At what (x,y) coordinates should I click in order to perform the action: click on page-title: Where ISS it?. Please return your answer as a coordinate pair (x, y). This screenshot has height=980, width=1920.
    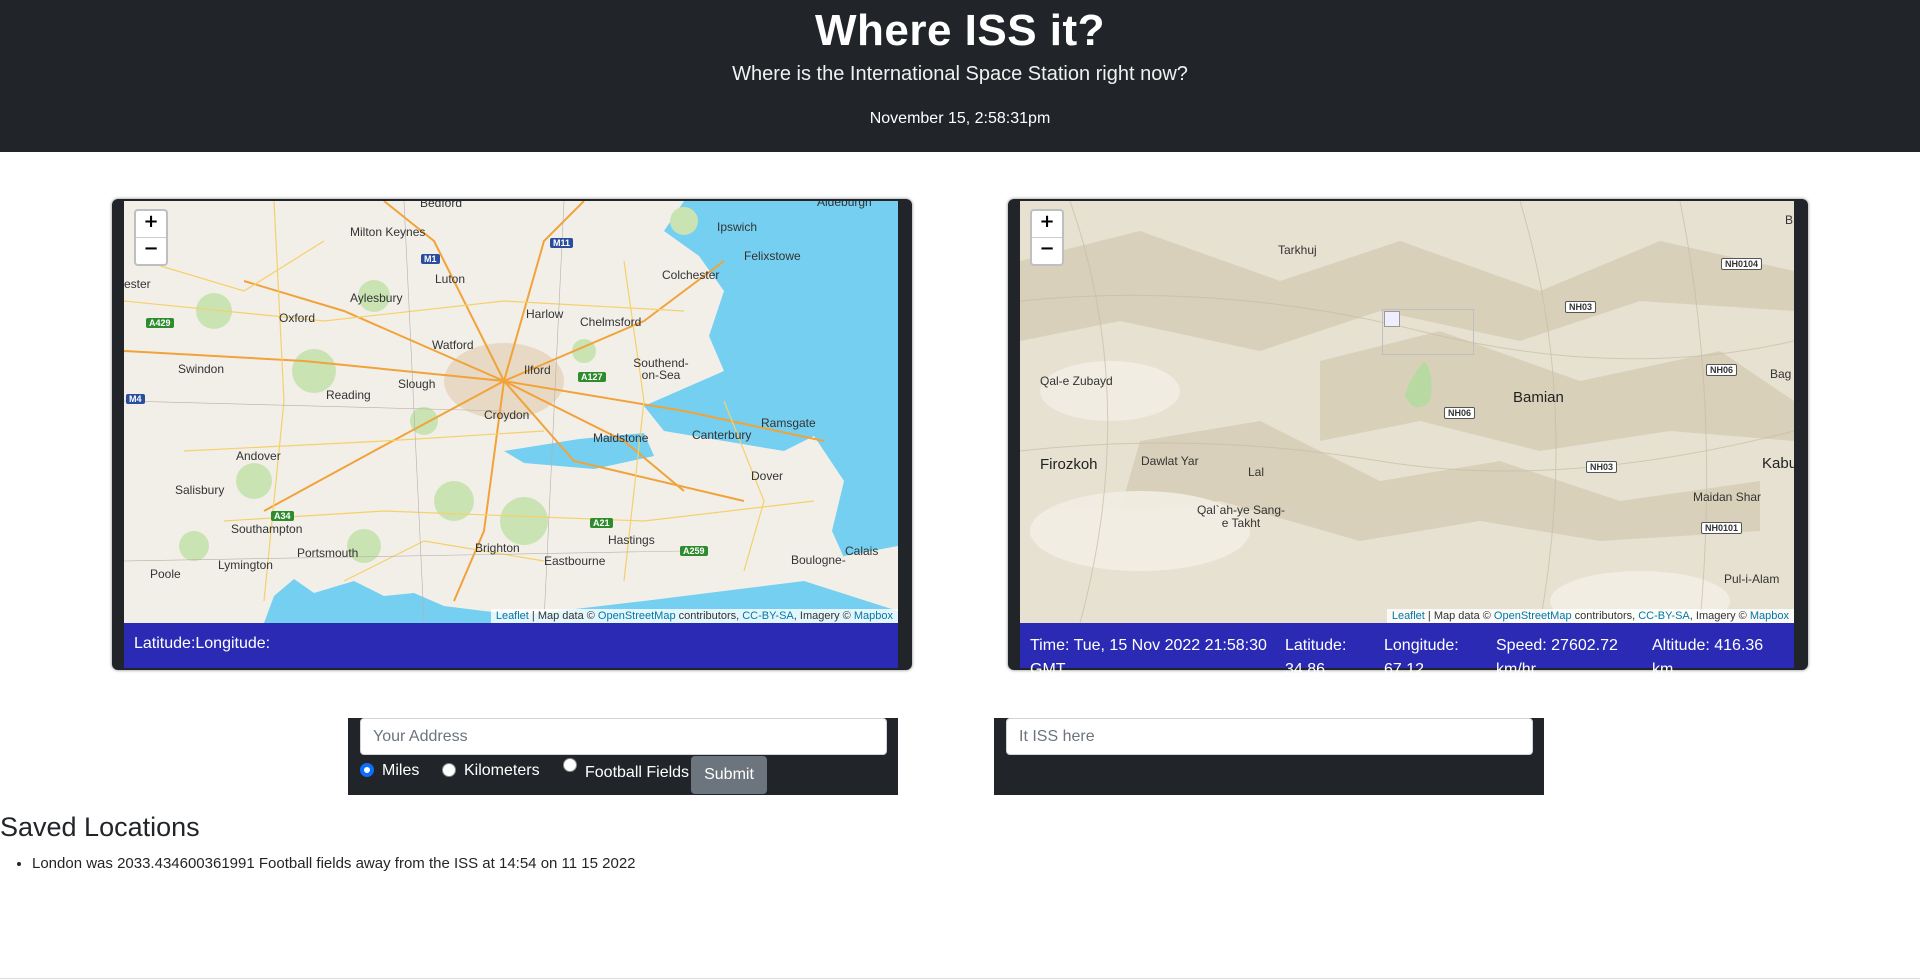
    Looking at the image, I should click on (960, 30).